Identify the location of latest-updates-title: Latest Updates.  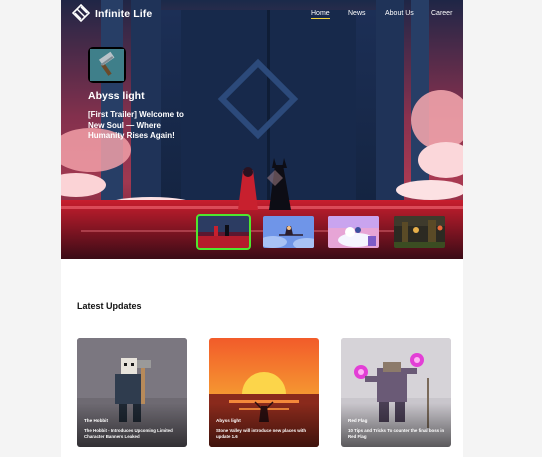
(109, 306).